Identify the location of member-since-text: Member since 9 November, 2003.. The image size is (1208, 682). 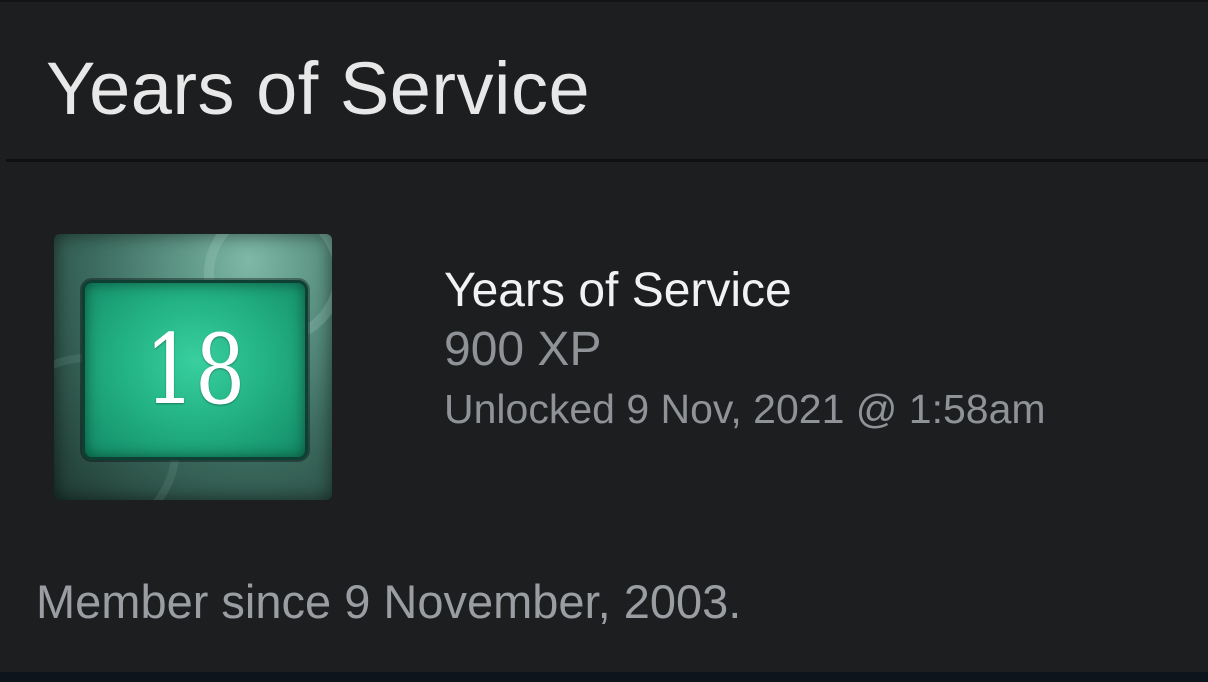
(389, 601).